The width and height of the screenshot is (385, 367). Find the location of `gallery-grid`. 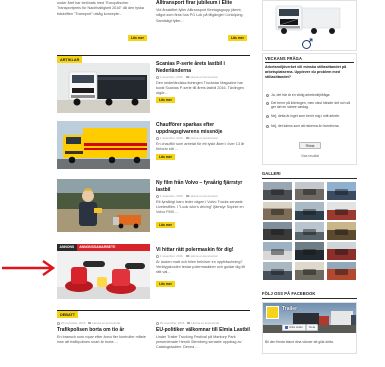

gallery-grid is located at coordinates (309, 231).